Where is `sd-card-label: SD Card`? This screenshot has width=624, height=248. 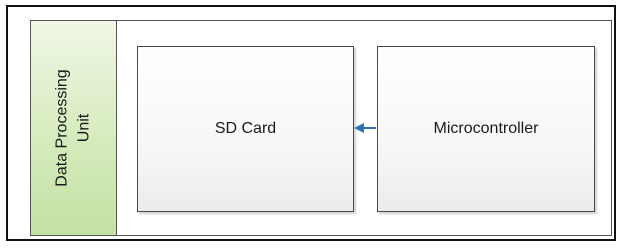 sd-card-label: SD Card is located at coordinates (245, 128).